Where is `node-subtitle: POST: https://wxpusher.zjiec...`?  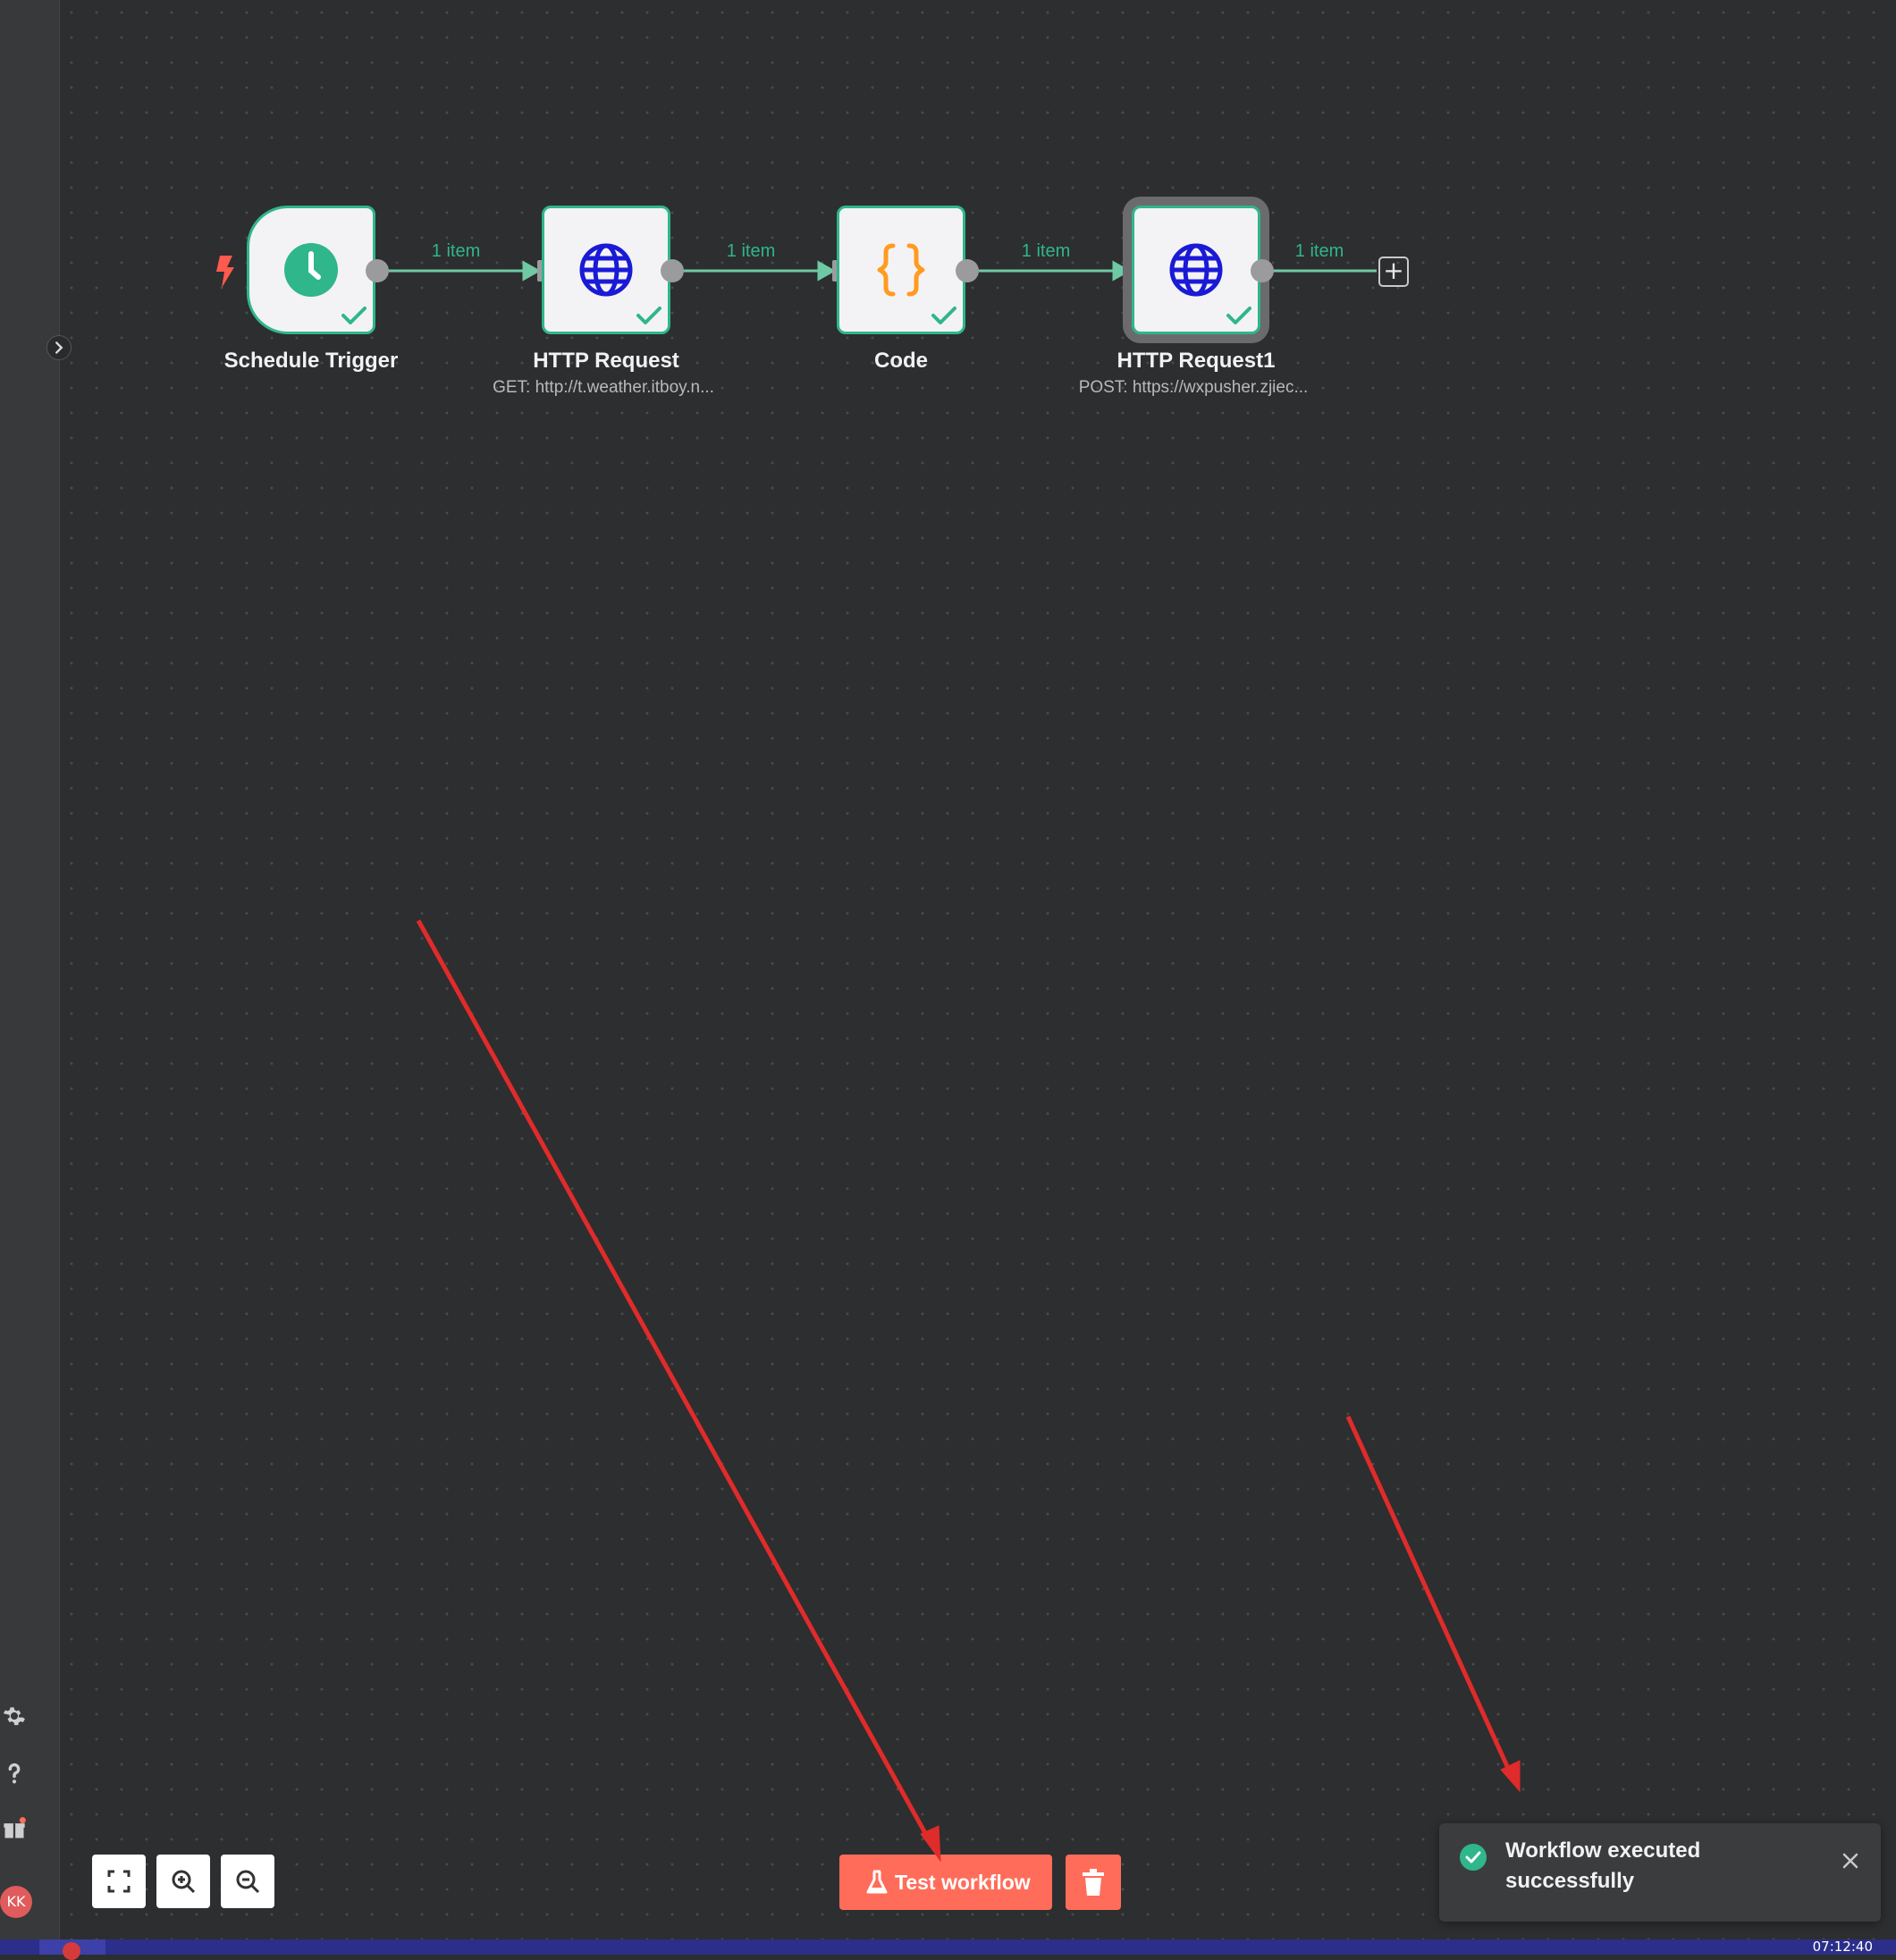 node-subtitle: POST: https://wxpusher.zjiec... is located at coordinates (1193, 387).